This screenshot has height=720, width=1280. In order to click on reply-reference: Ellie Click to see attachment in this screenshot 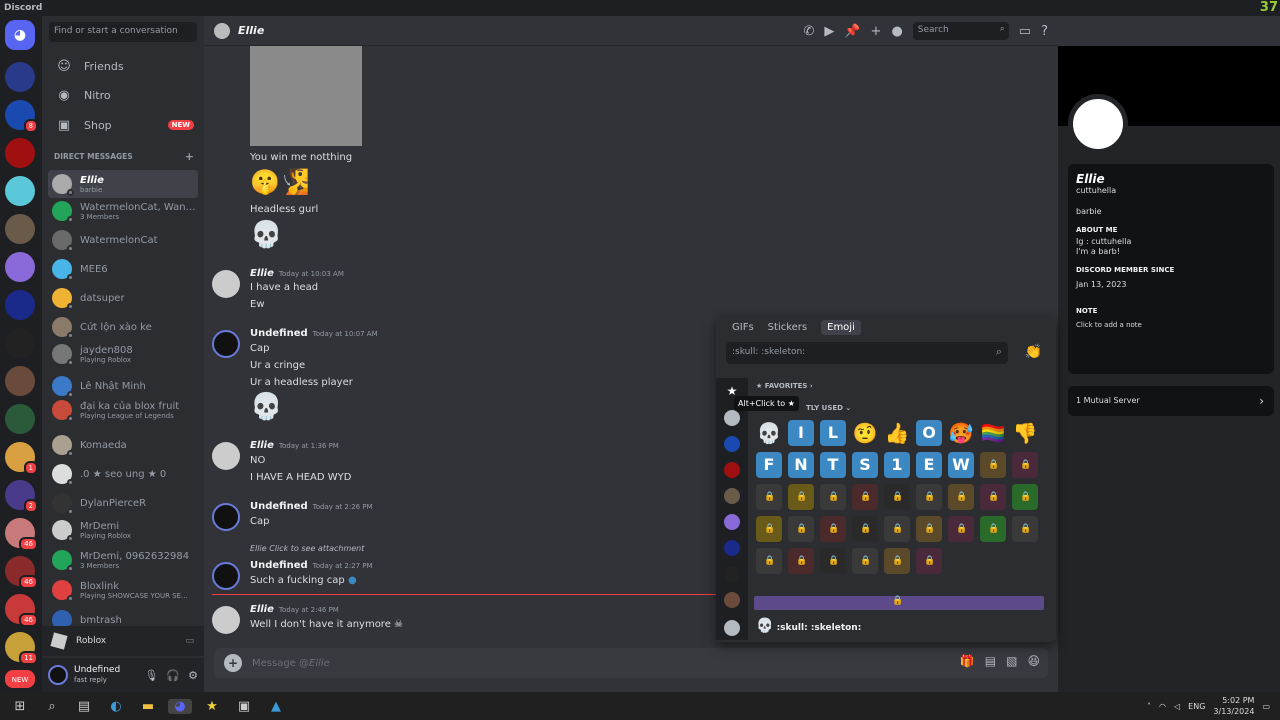, I will do `click(307, 548)`.